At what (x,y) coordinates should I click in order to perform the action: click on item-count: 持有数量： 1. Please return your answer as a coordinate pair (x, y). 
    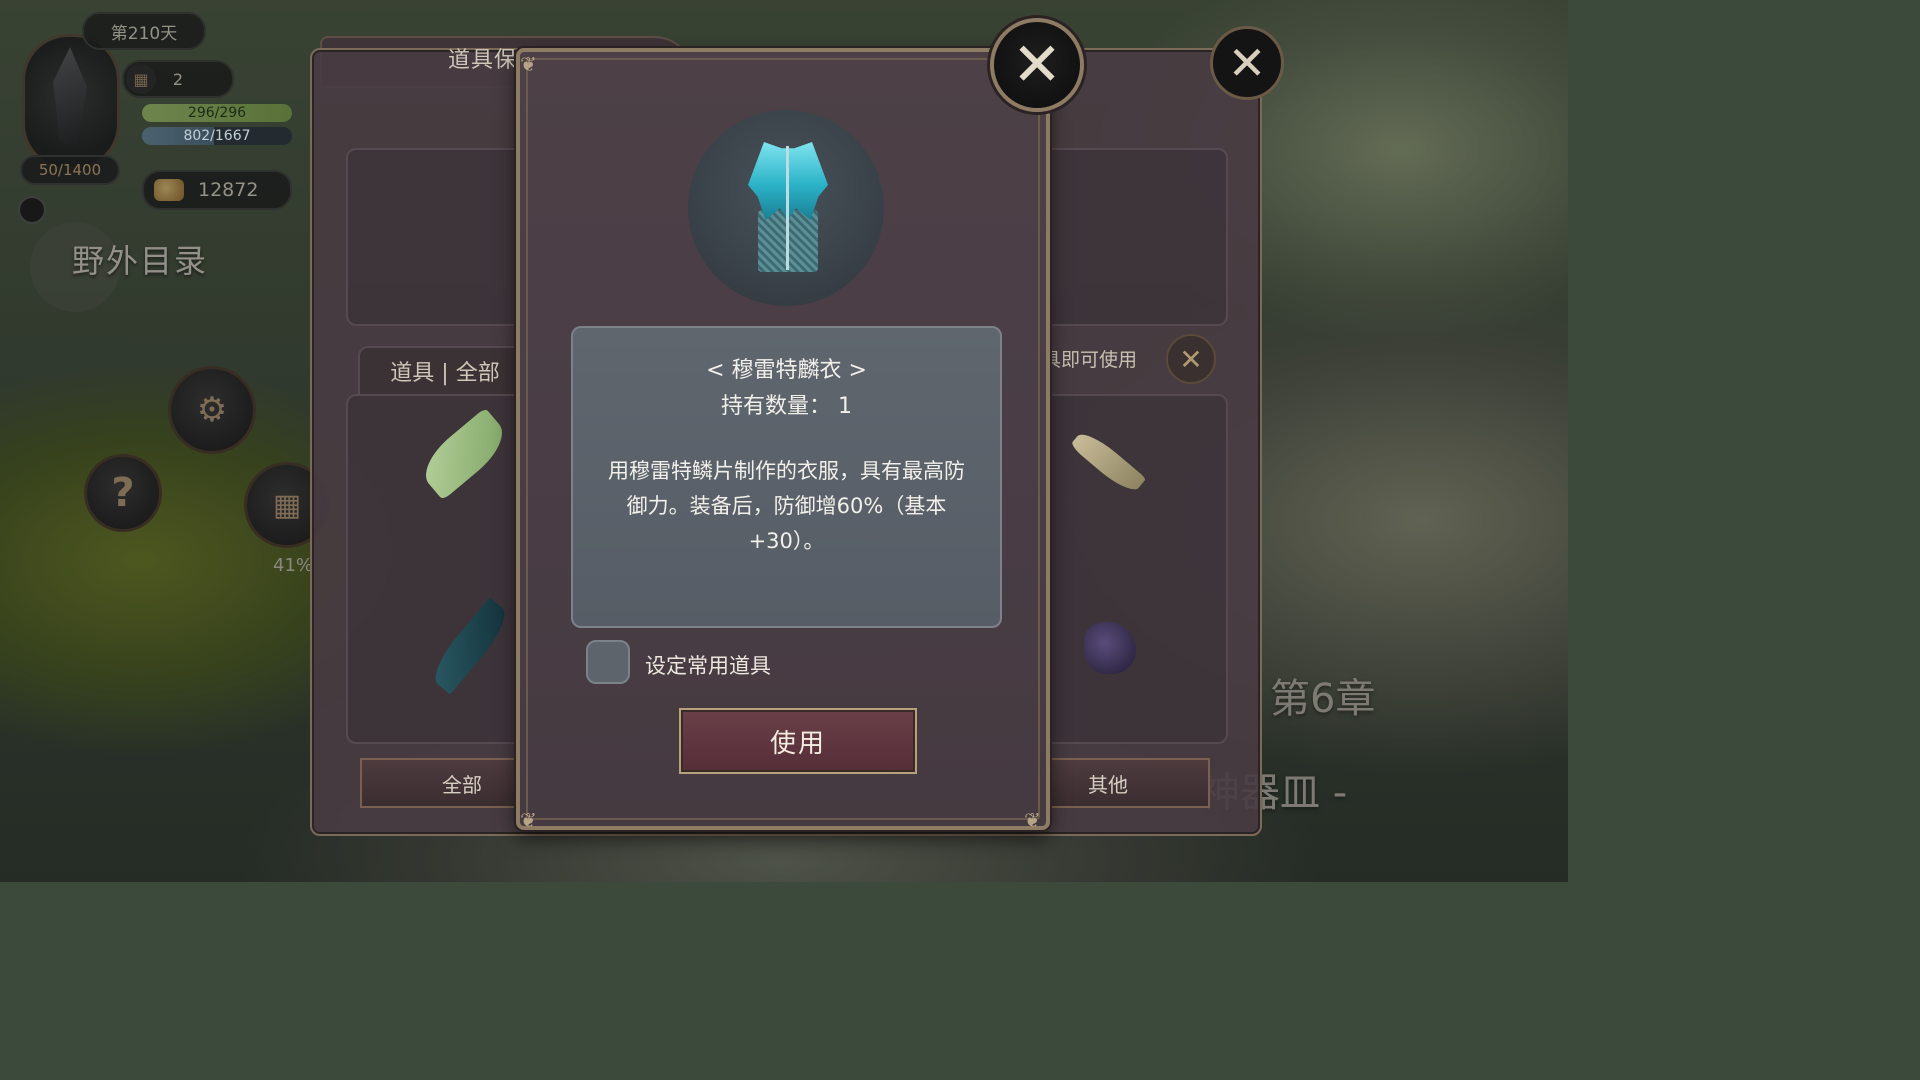
    Looking at the image, I should click on (786, 406).